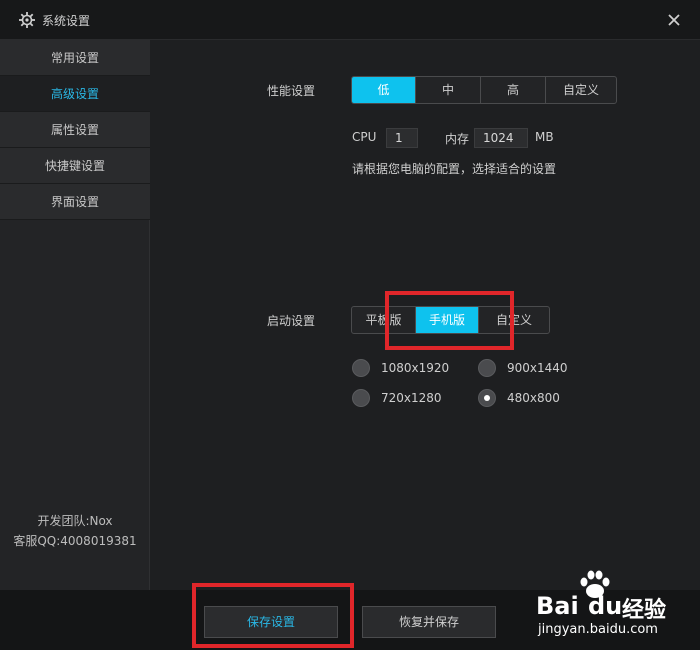  Describe the element at coordinates (537, 368) in the screenshot. I see `radio-label-900x1440: 900x1440` at that location.